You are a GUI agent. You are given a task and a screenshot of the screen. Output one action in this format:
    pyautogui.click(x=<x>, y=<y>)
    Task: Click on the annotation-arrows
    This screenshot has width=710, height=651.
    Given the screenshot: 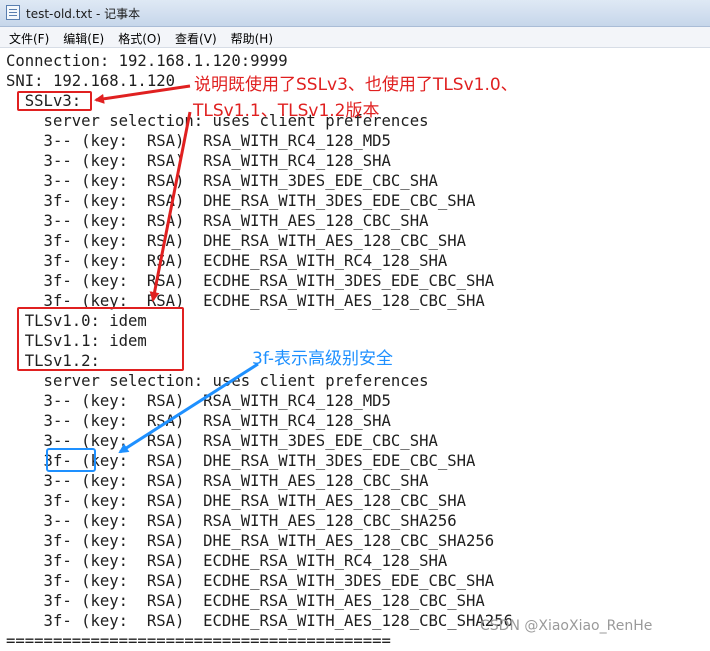 What is the action you would take?
    pyautogui.click(x=176, y=269)
    